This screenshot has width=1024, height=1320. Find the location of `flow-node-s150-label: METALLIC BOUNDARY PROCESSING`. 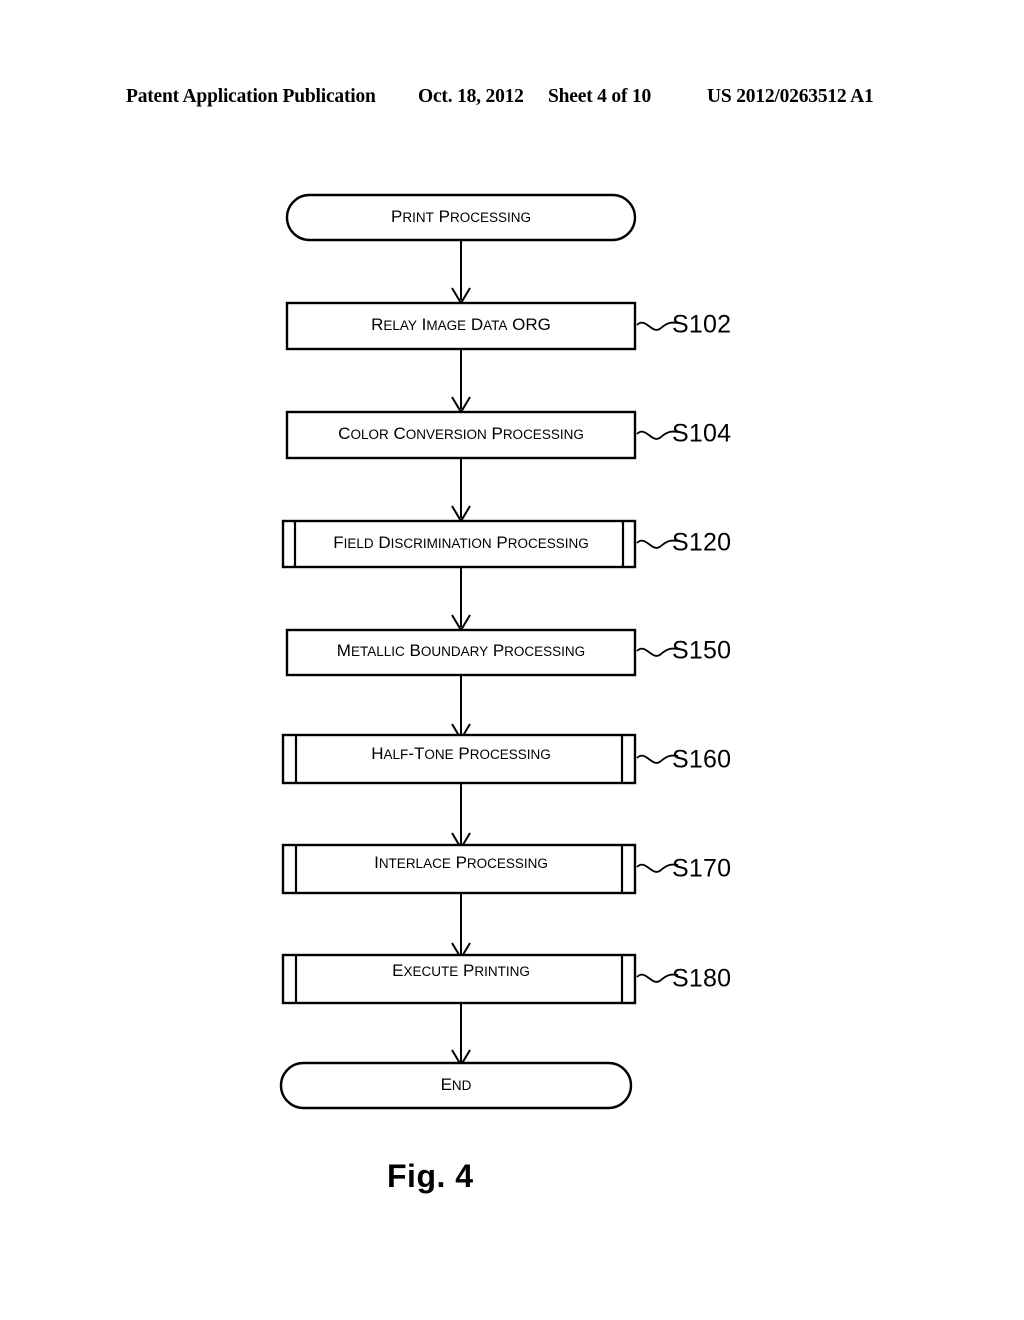

flow-node-s150-label: METALLIC BOUNDARY PROCESSING is located at coordinates (461, 650).